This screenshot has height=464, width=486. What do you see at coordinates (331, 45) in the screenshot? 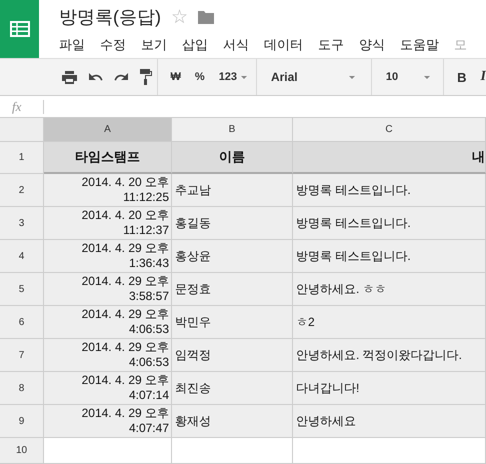
I see `menu-item: 도구` at bounding box center [331, 45].